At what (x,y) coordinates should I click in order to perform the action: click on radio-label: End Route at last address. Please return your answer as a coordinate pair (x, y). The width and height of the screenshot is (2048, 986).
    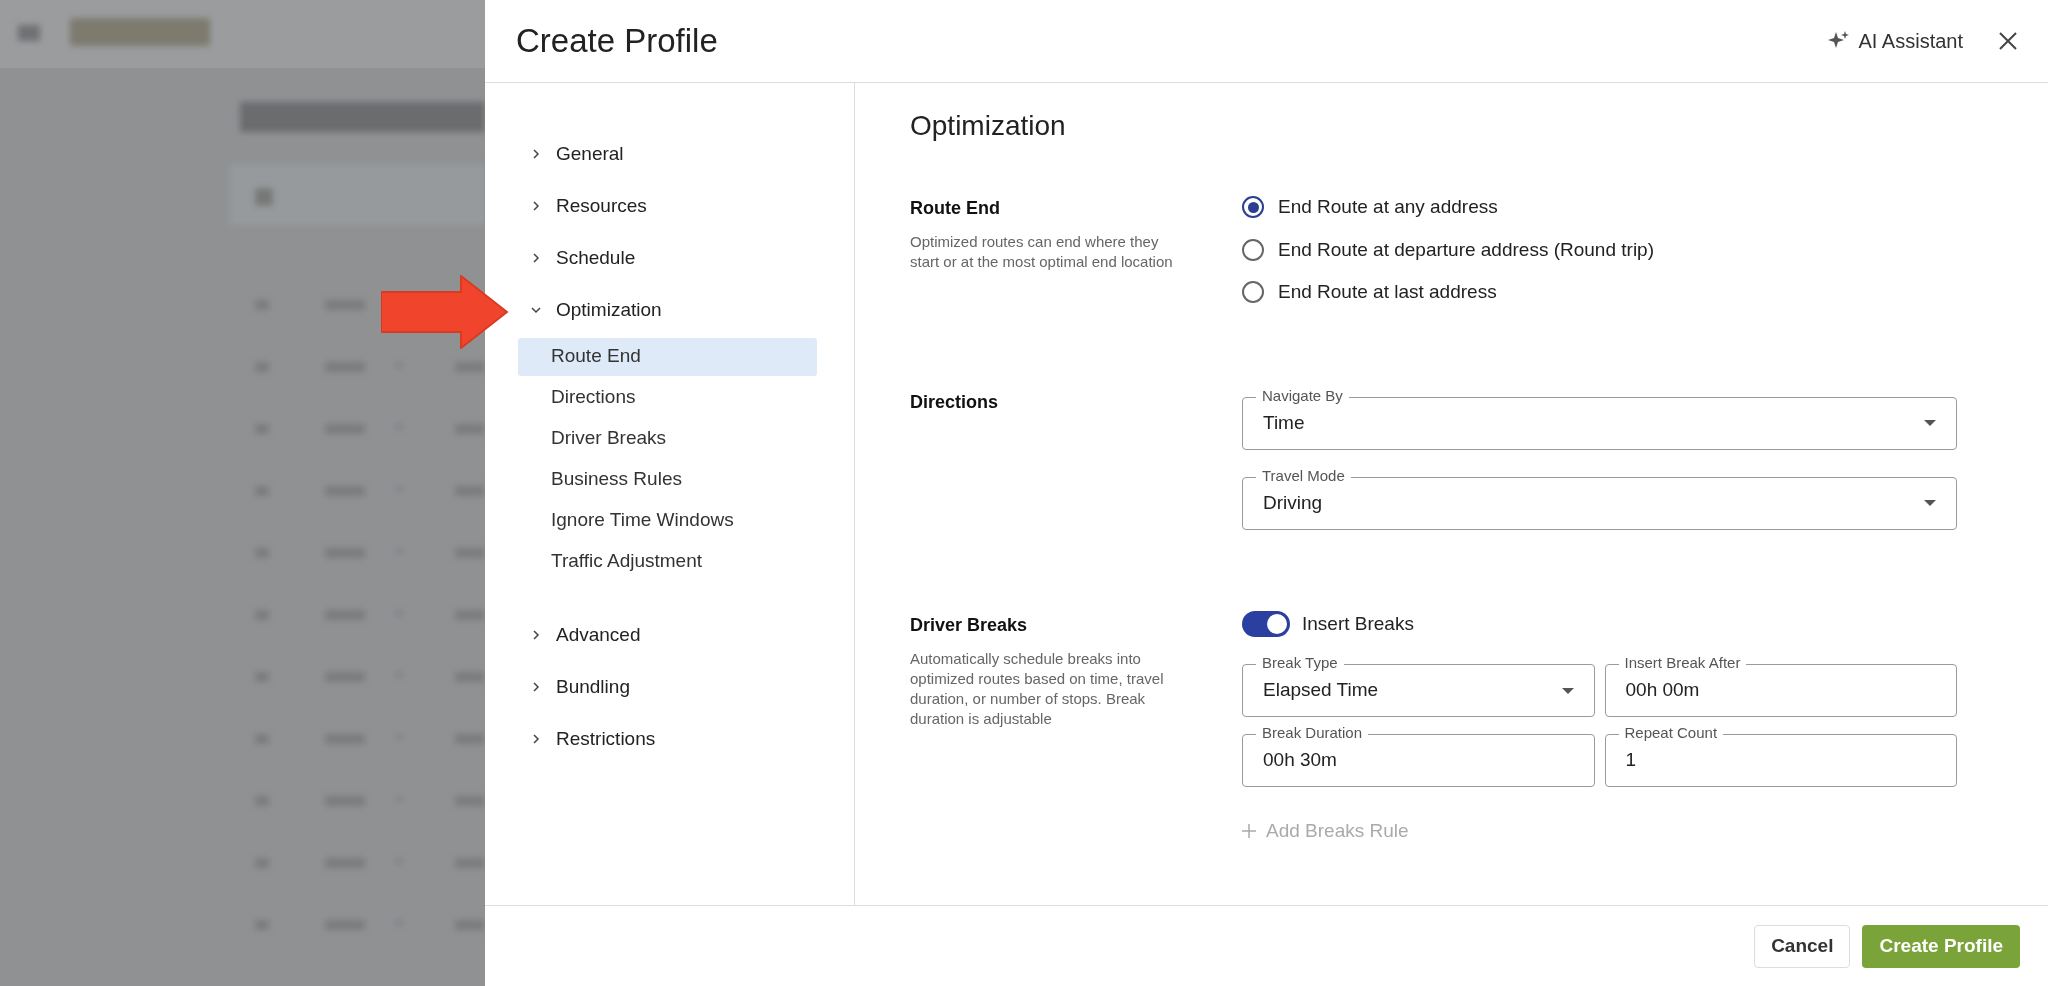
    Looking at the image, I should click on (1387, 292).